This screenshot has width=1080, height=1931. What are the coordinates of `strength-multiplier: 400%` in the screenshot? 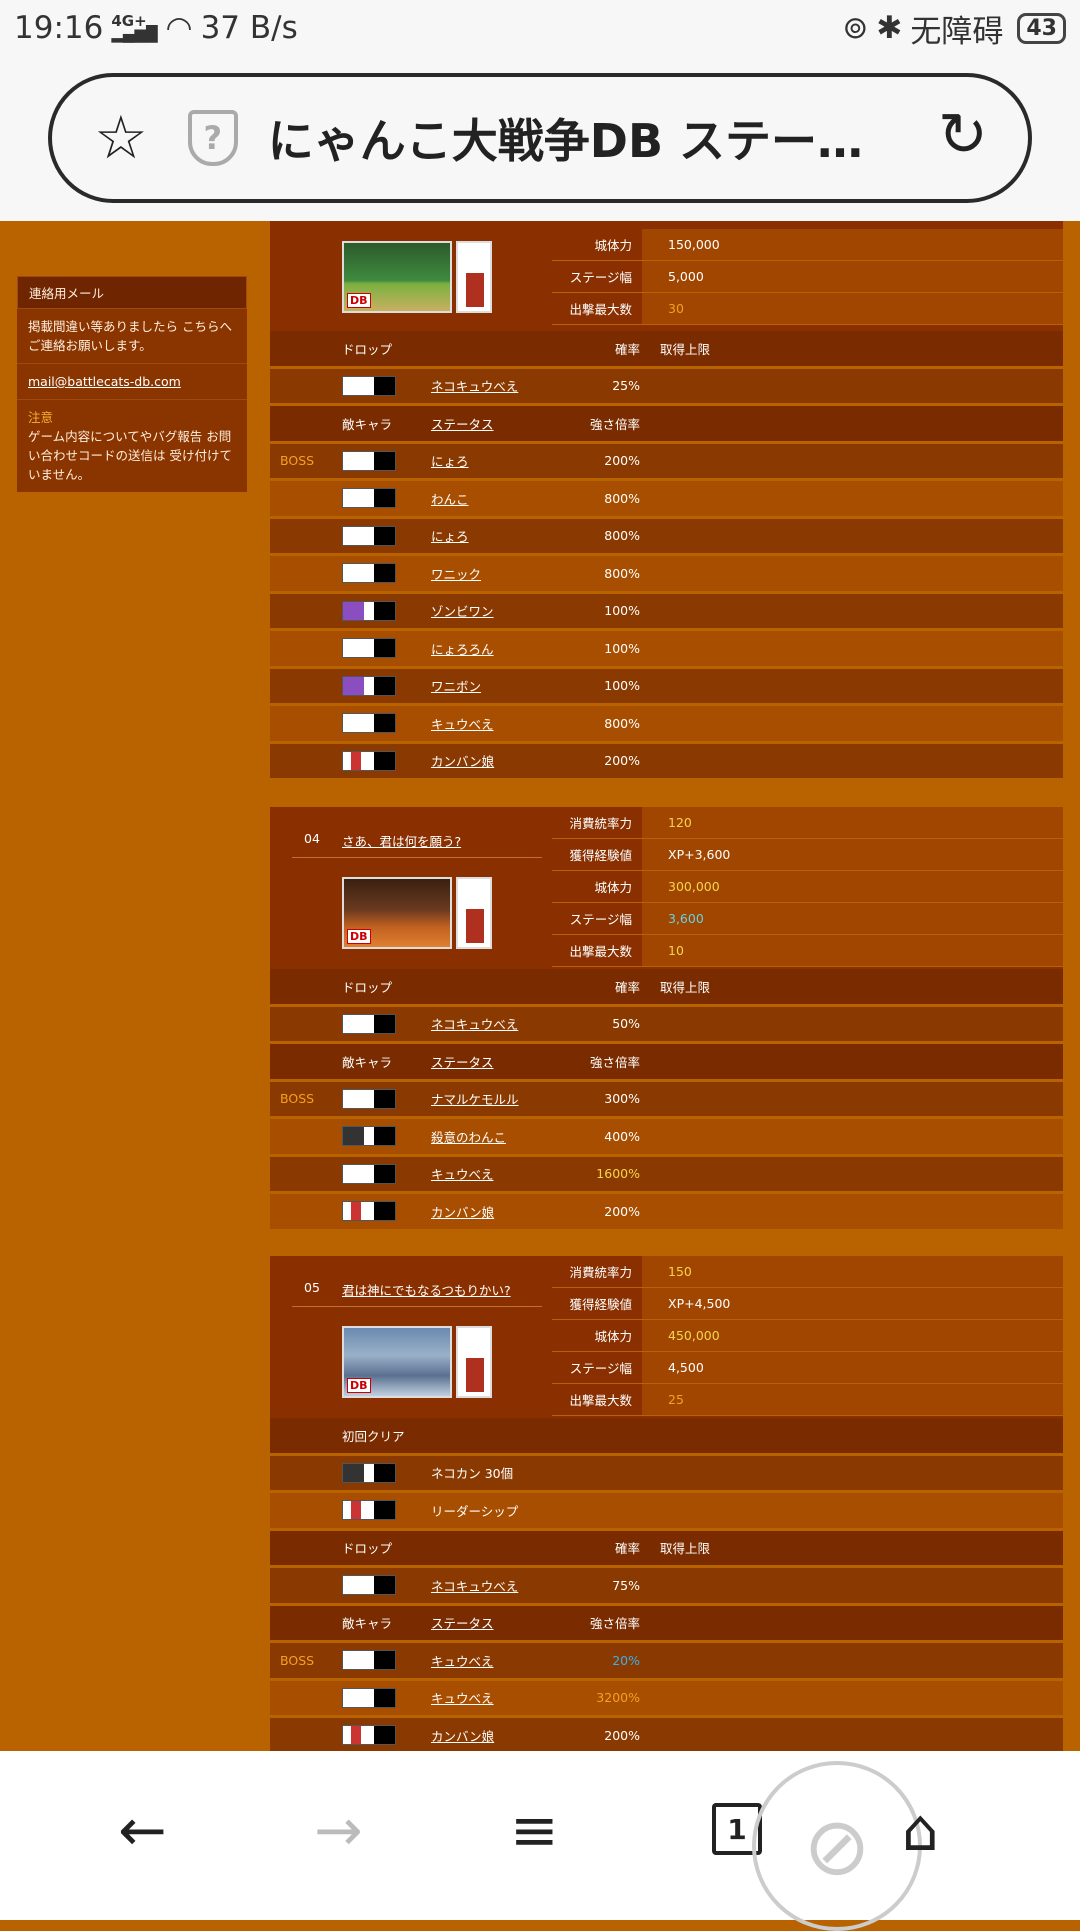 It's located at (622, 1136).